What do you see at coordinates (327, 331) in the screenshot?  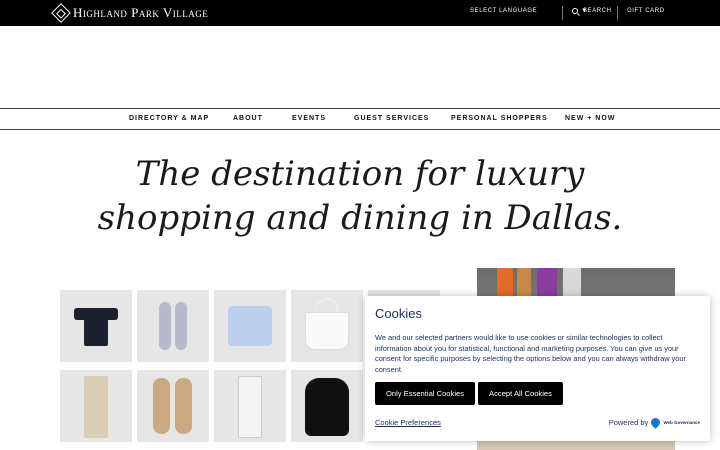 I see `tote-bag-icon` at bounding box center [327, 331].